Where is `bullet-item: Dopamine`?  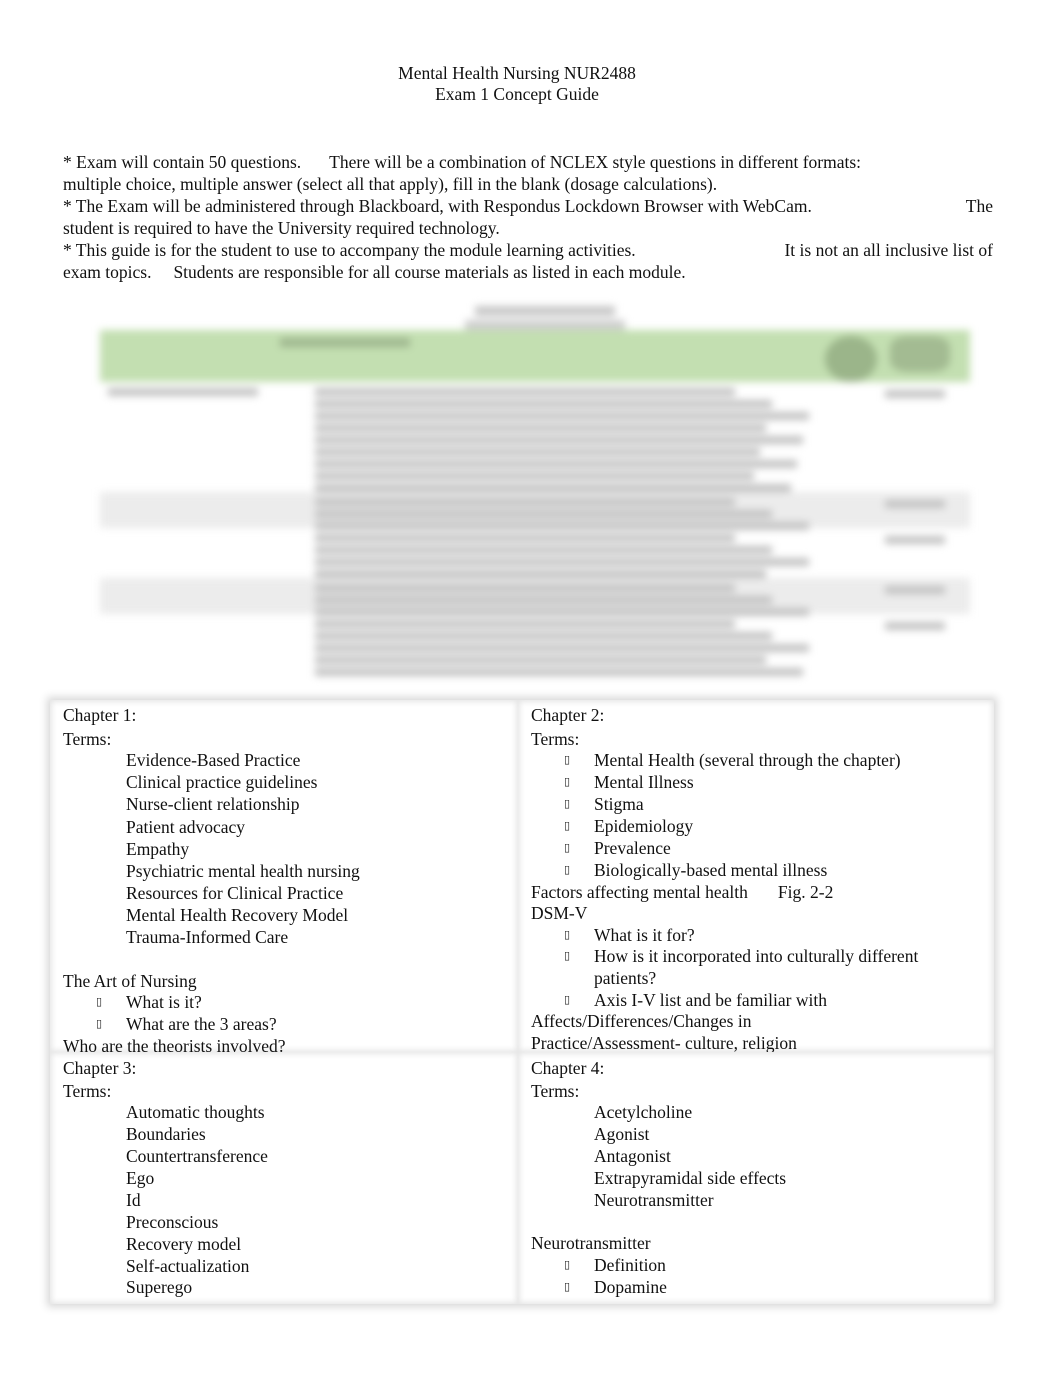 bullet-item: Dopamine is located at coordinates (630, 1286).